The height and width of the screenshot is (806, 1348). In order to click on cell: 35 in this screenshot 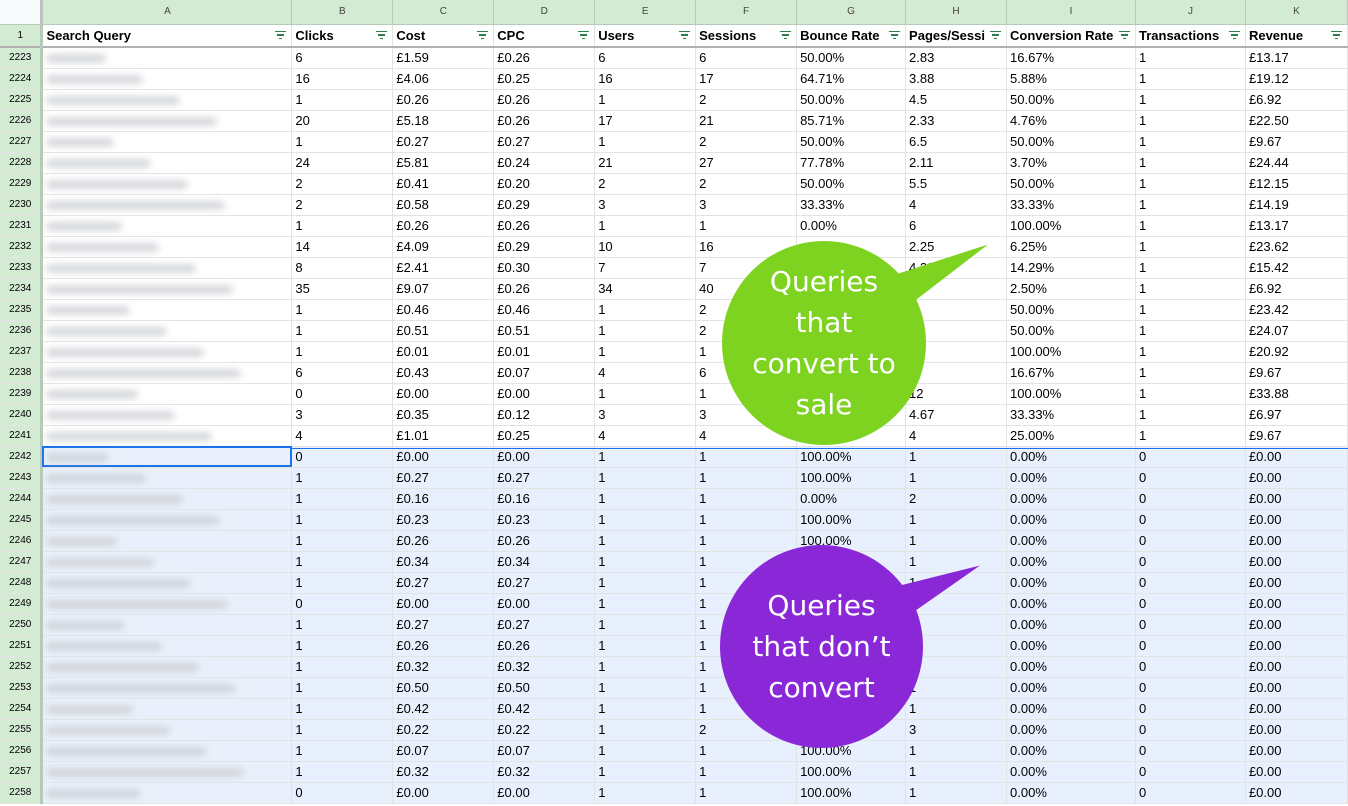, I will do `click(342, 289)`.